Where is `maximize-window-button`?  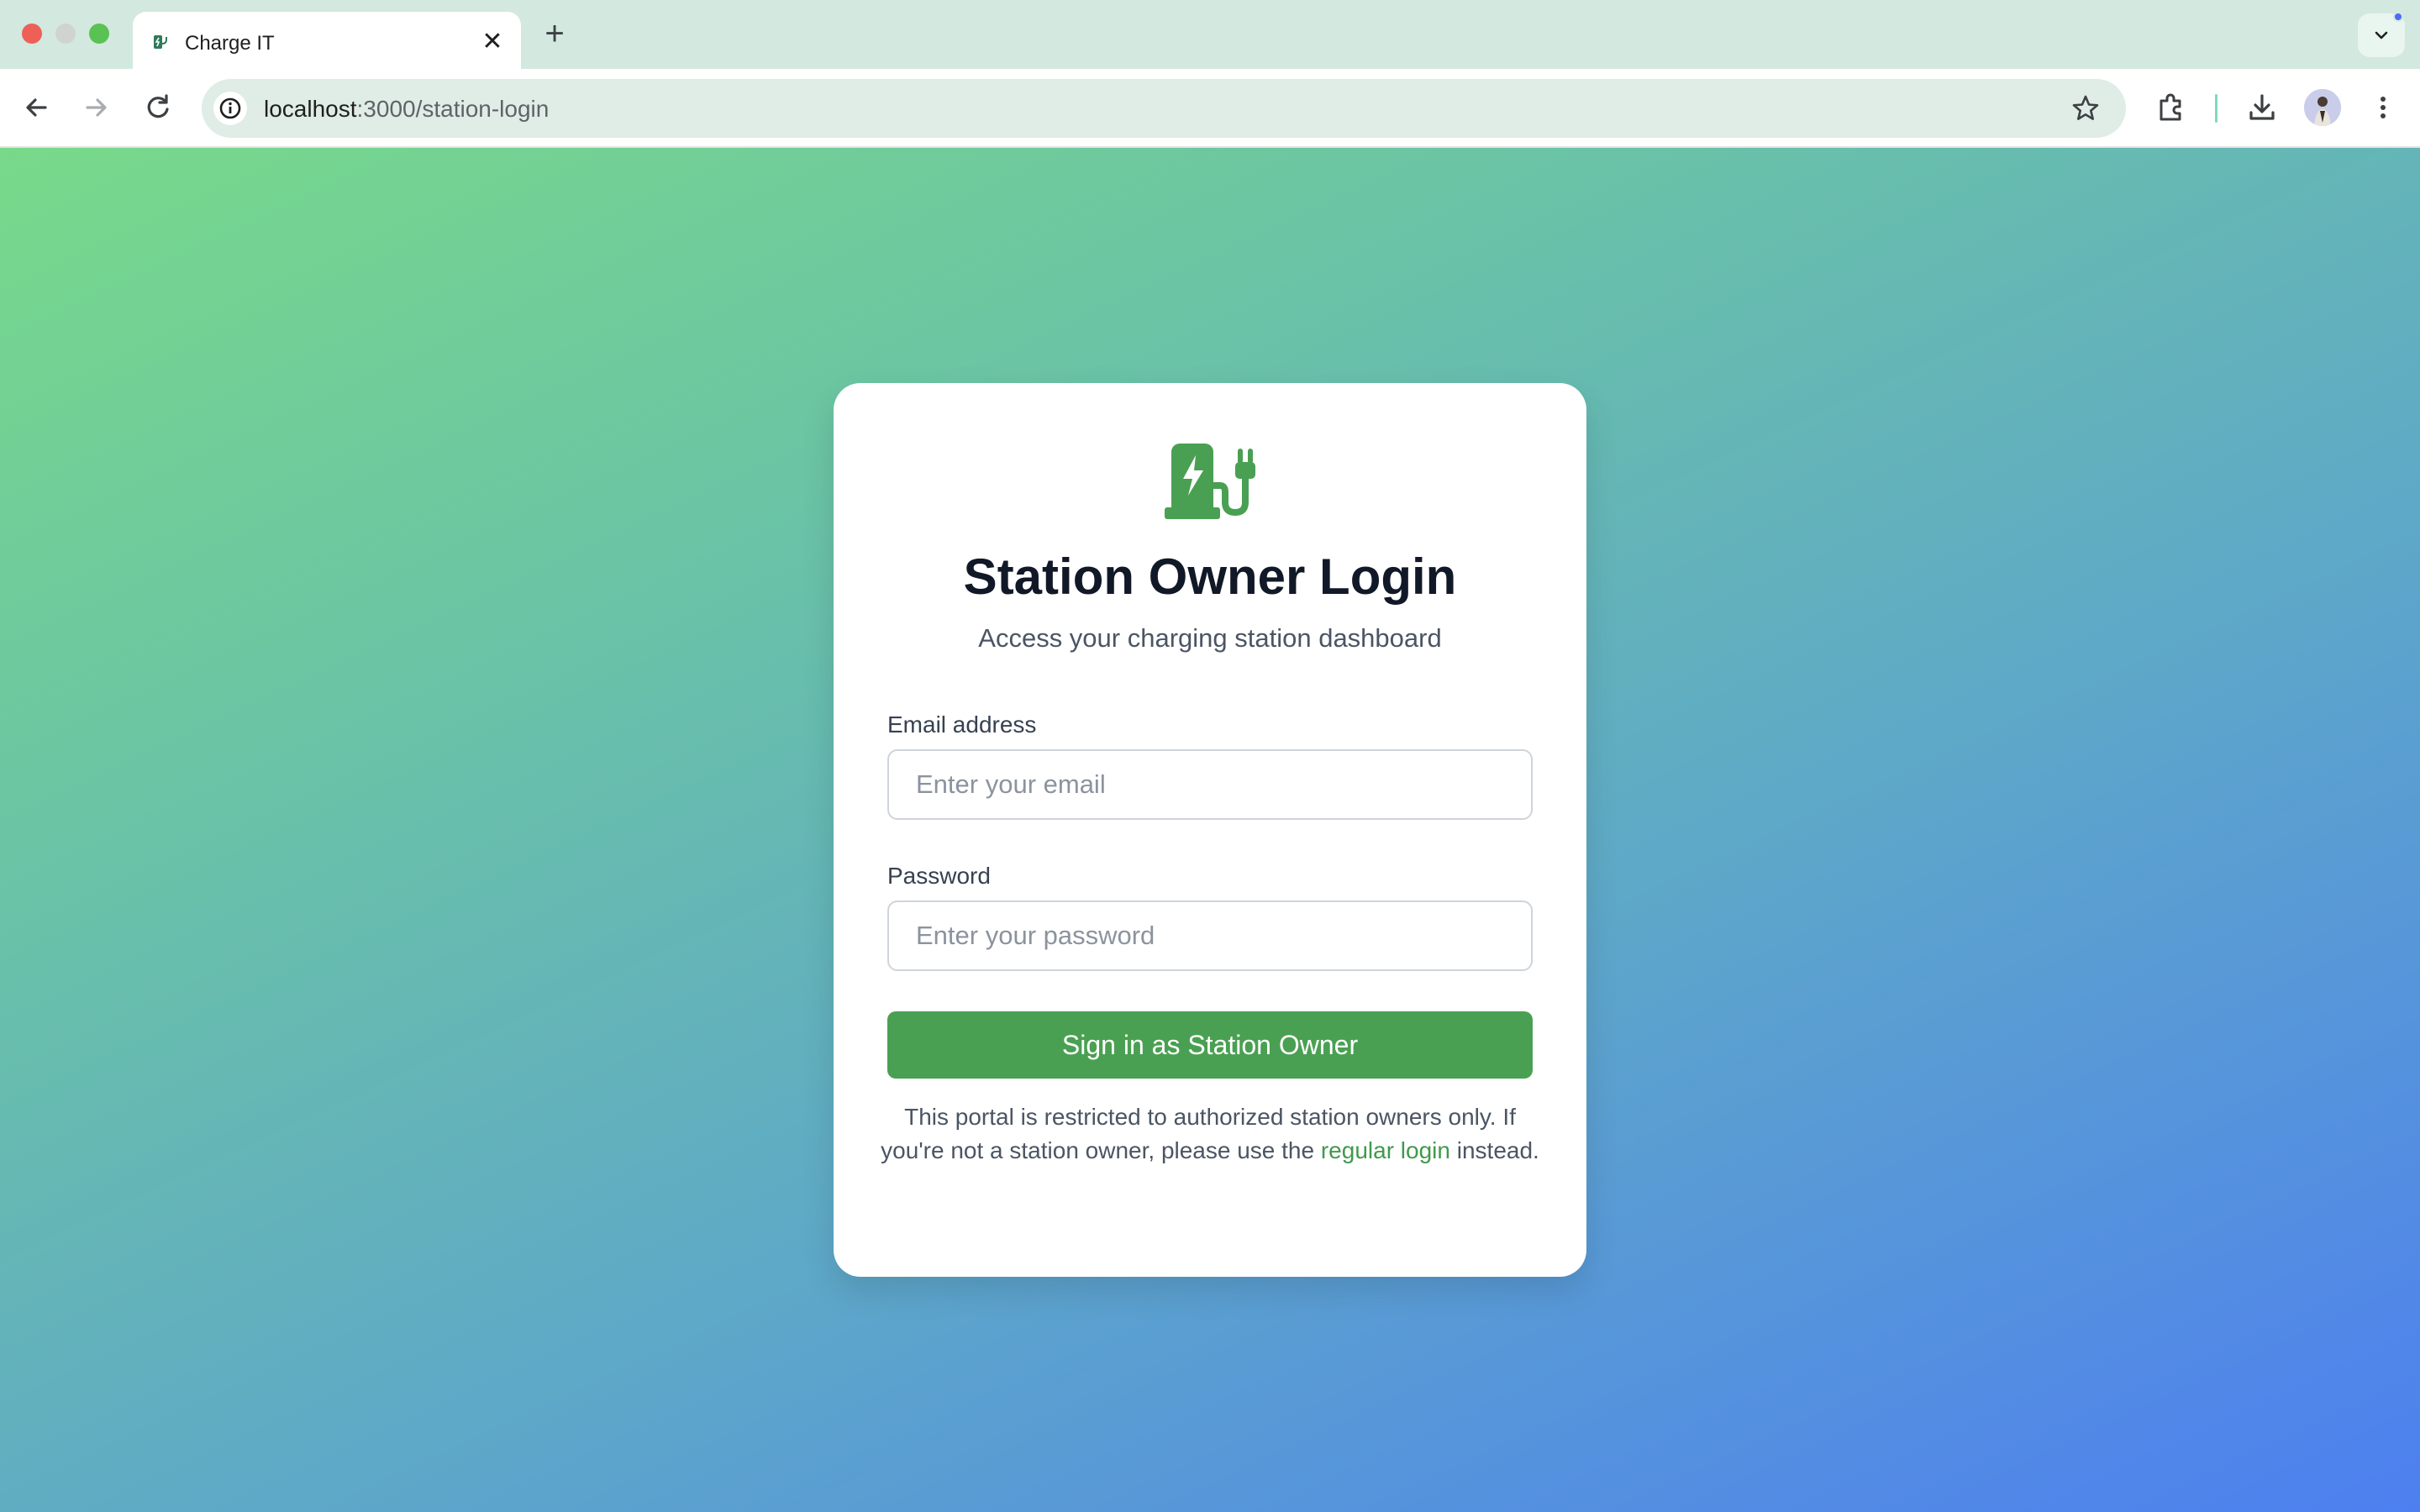 maximize-window-button is located at coordinates (99, 34).